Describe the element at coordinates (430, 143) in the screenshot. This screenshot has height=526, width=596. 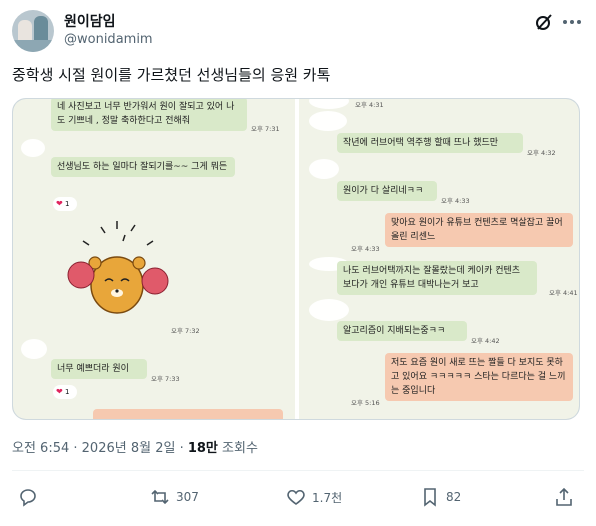
I see `chat-message: 작년에 러브어택 역주행 할때 뜨나 했드만` at that location.